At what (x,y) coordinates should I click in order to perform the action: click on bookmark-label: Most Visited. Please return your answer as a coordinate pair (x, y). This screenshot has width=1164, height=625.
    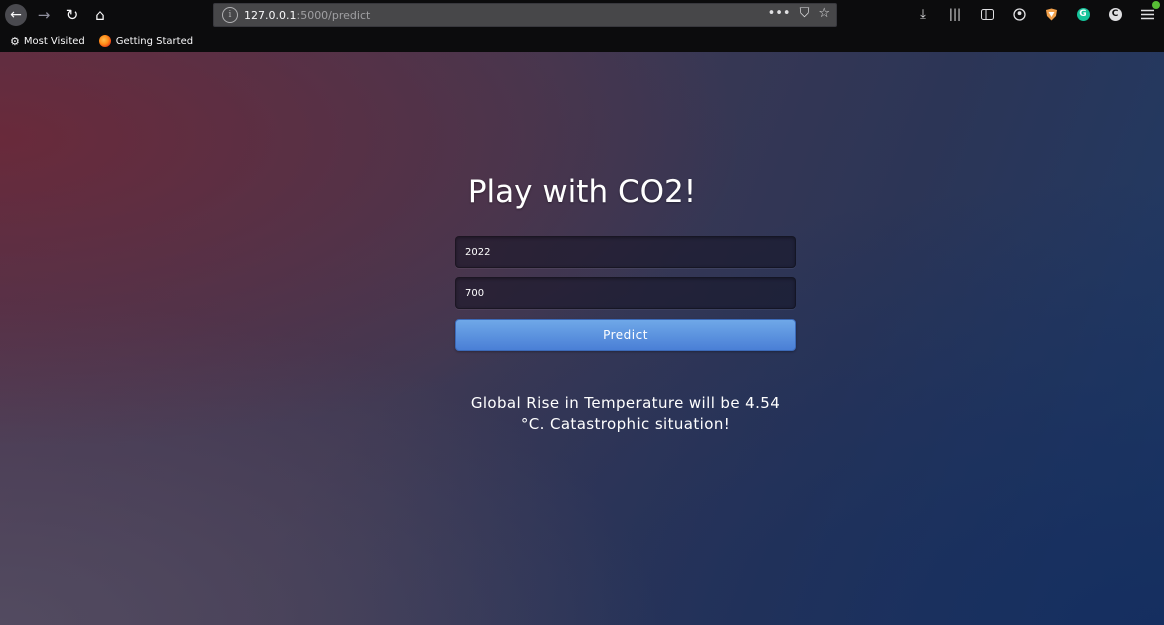
    Looking at the image, I should click on (54, 41).